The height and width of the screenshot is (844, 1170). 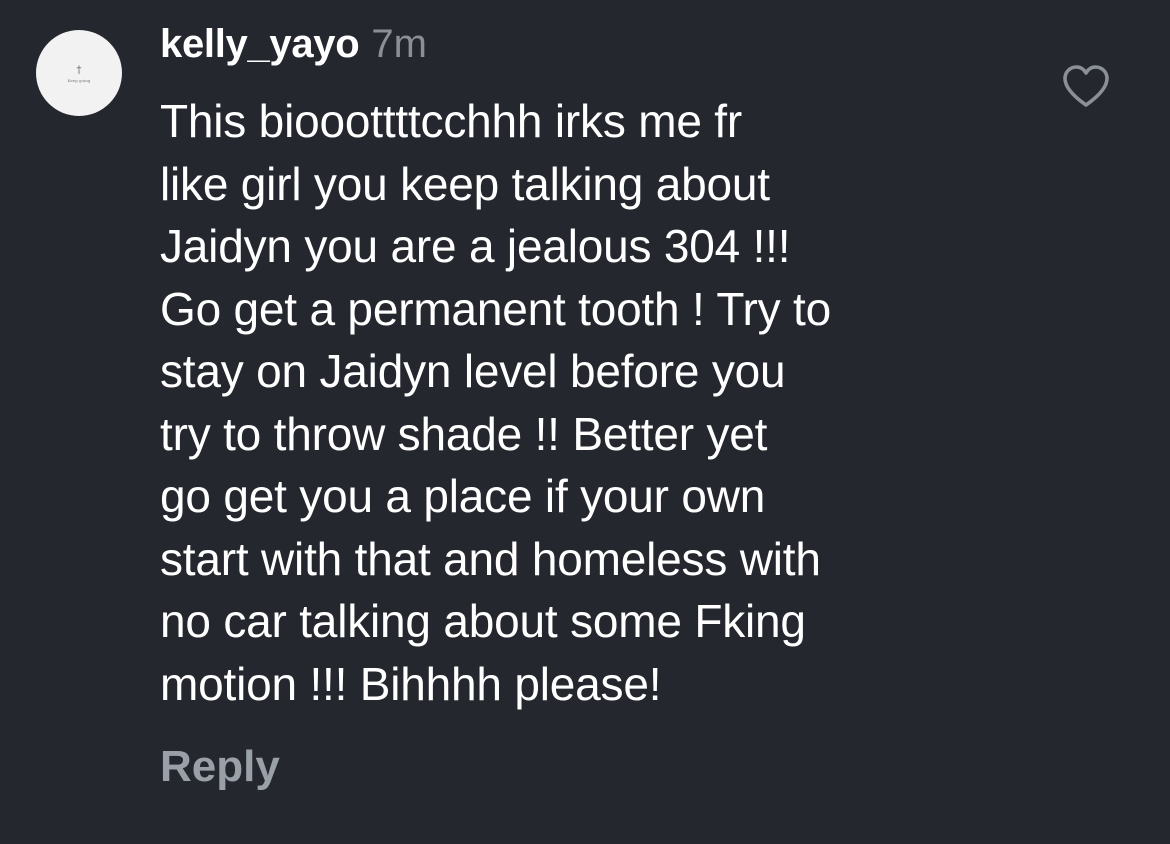 I want to click on comment-line: go get you a place if your own, so click(x=463, y=496).